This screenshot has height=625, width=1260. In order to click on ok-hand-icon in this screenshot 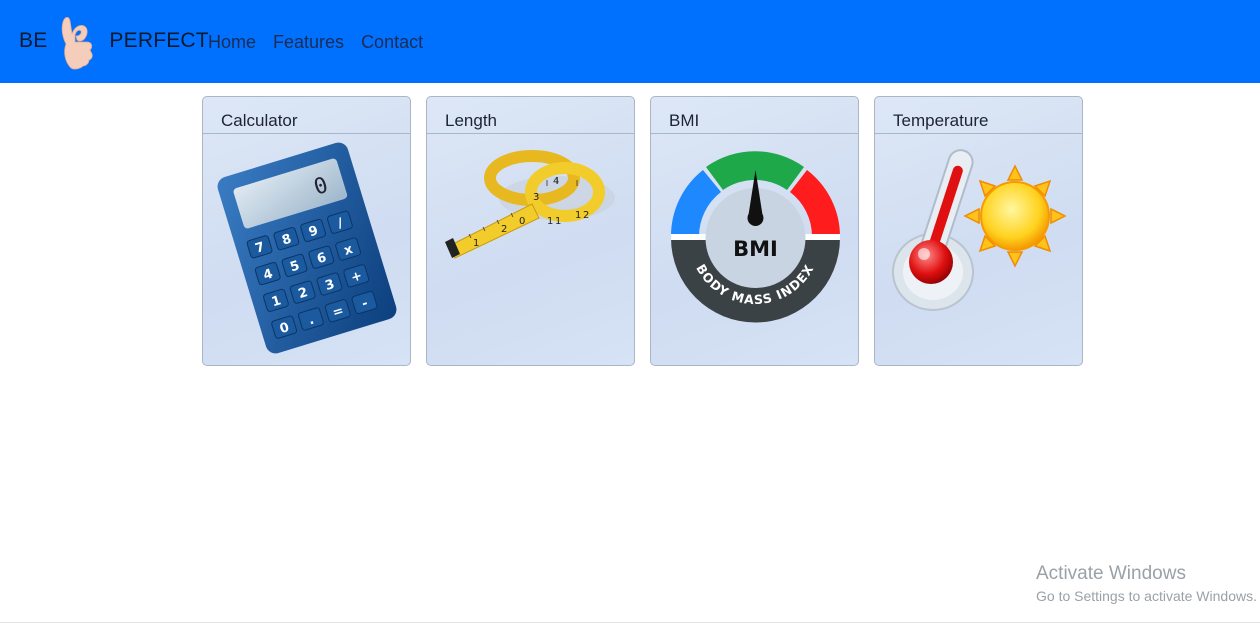, I will do `click(78, 43)`.